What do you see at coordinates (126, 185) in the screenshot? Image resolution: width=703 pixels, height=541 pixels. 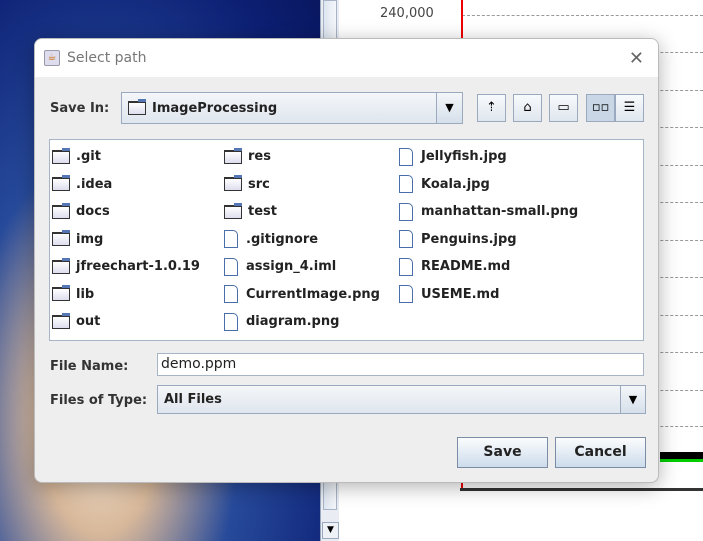 I see `list-item: .idea` at bounding box center [126, 185].